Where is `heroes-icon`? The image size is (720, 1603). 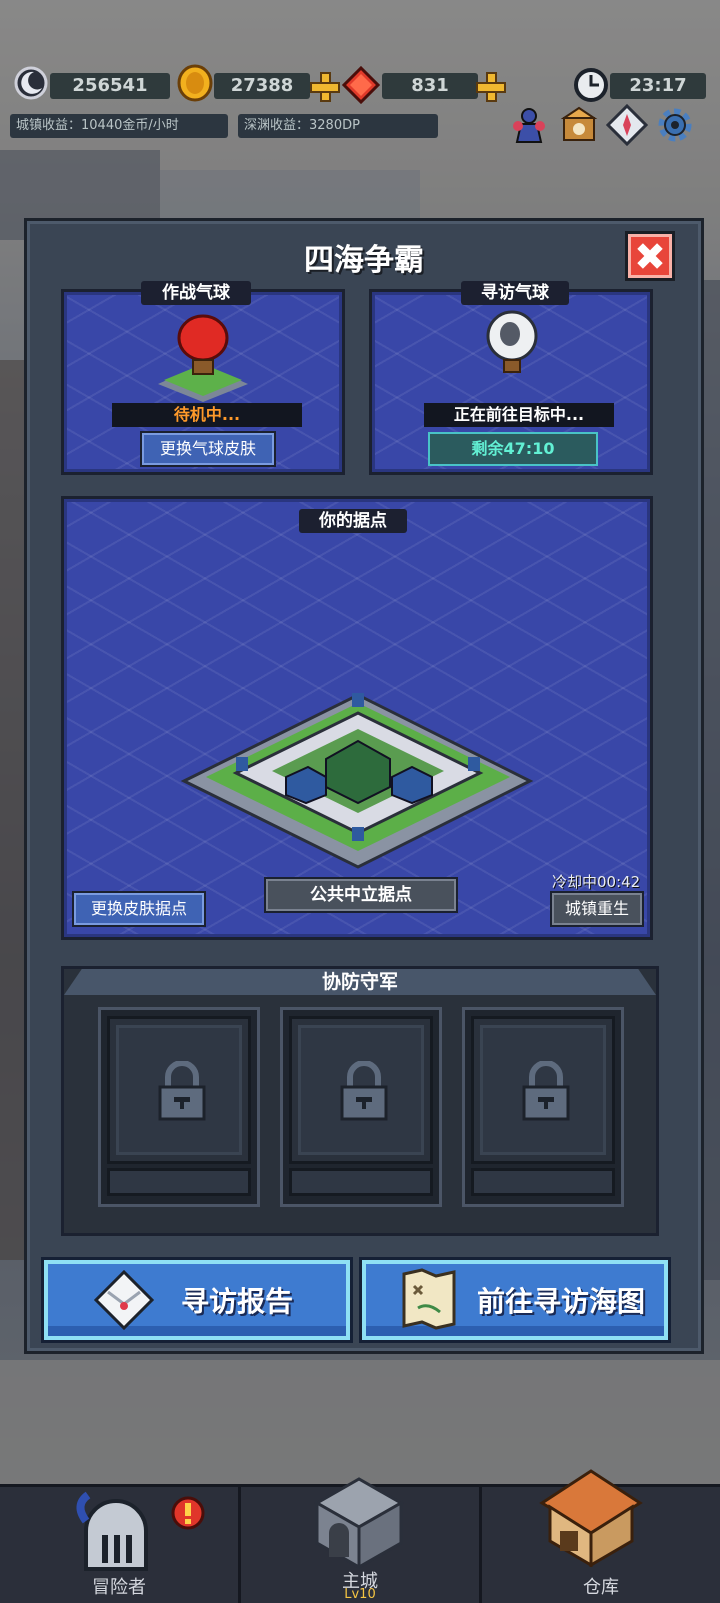 heroes-icon is located at coordinates (529, 125).